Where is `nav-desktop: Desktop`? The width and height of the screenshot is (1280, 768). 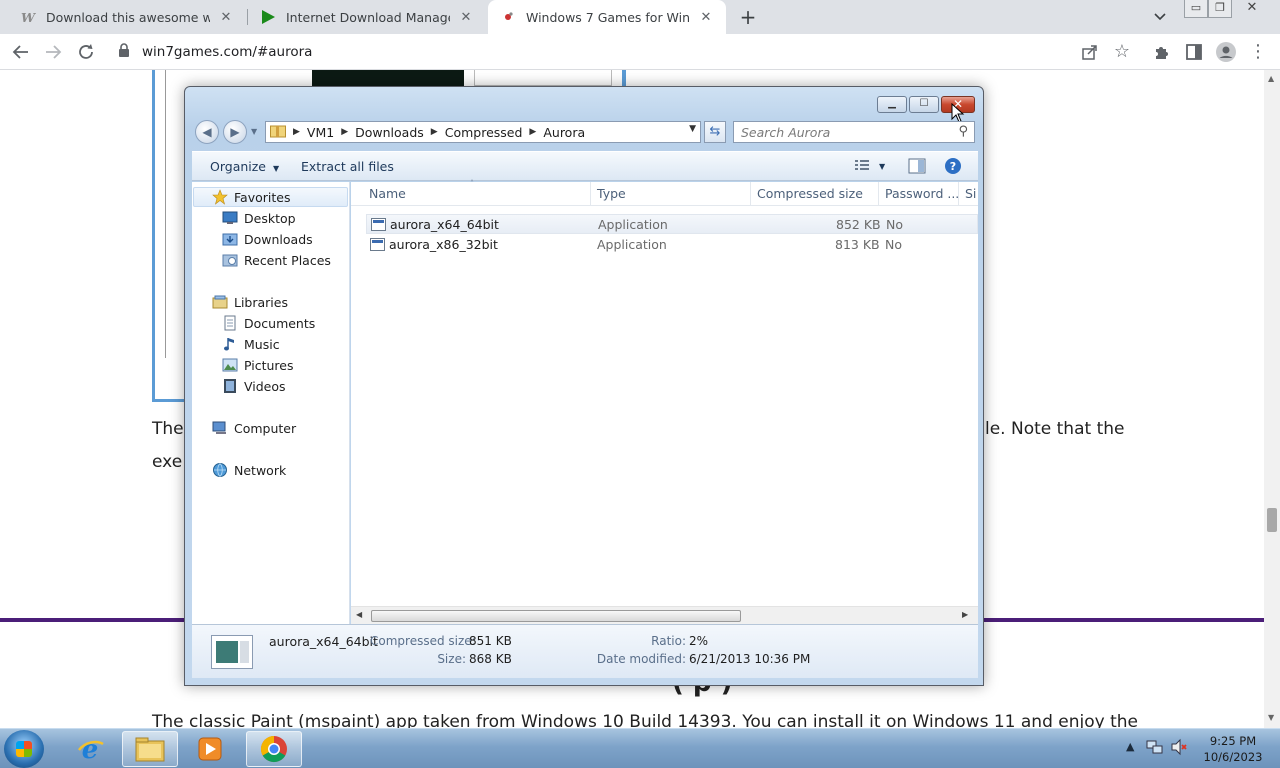 nav-desktop: Desktop is located at coordinates (259, 218).